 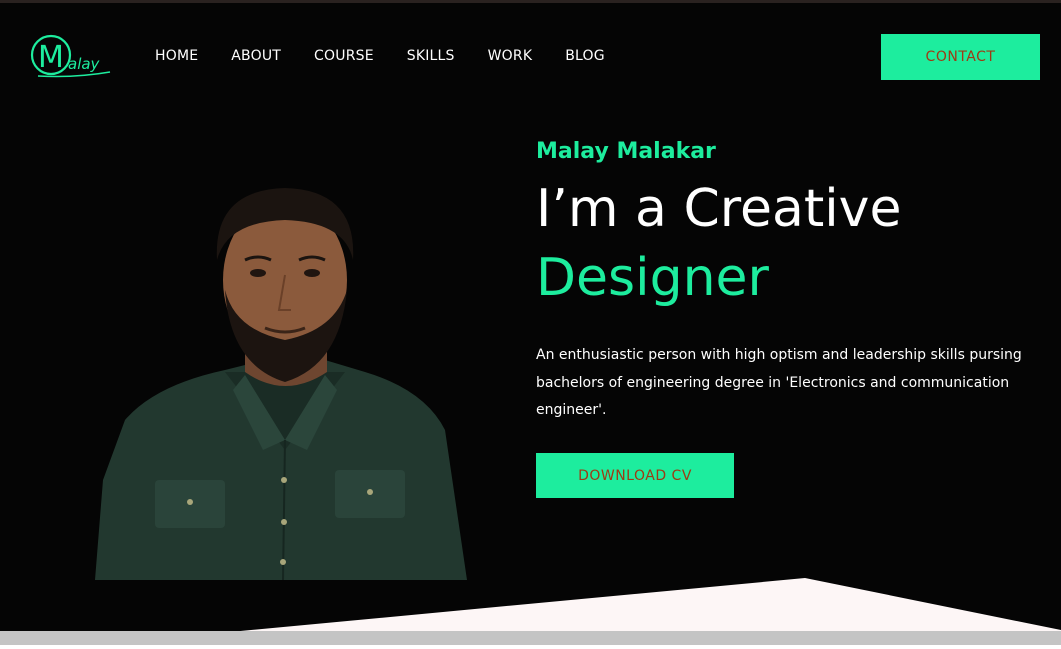 I want to click on contact-button: CONTACT, so click(x=960, y=57).